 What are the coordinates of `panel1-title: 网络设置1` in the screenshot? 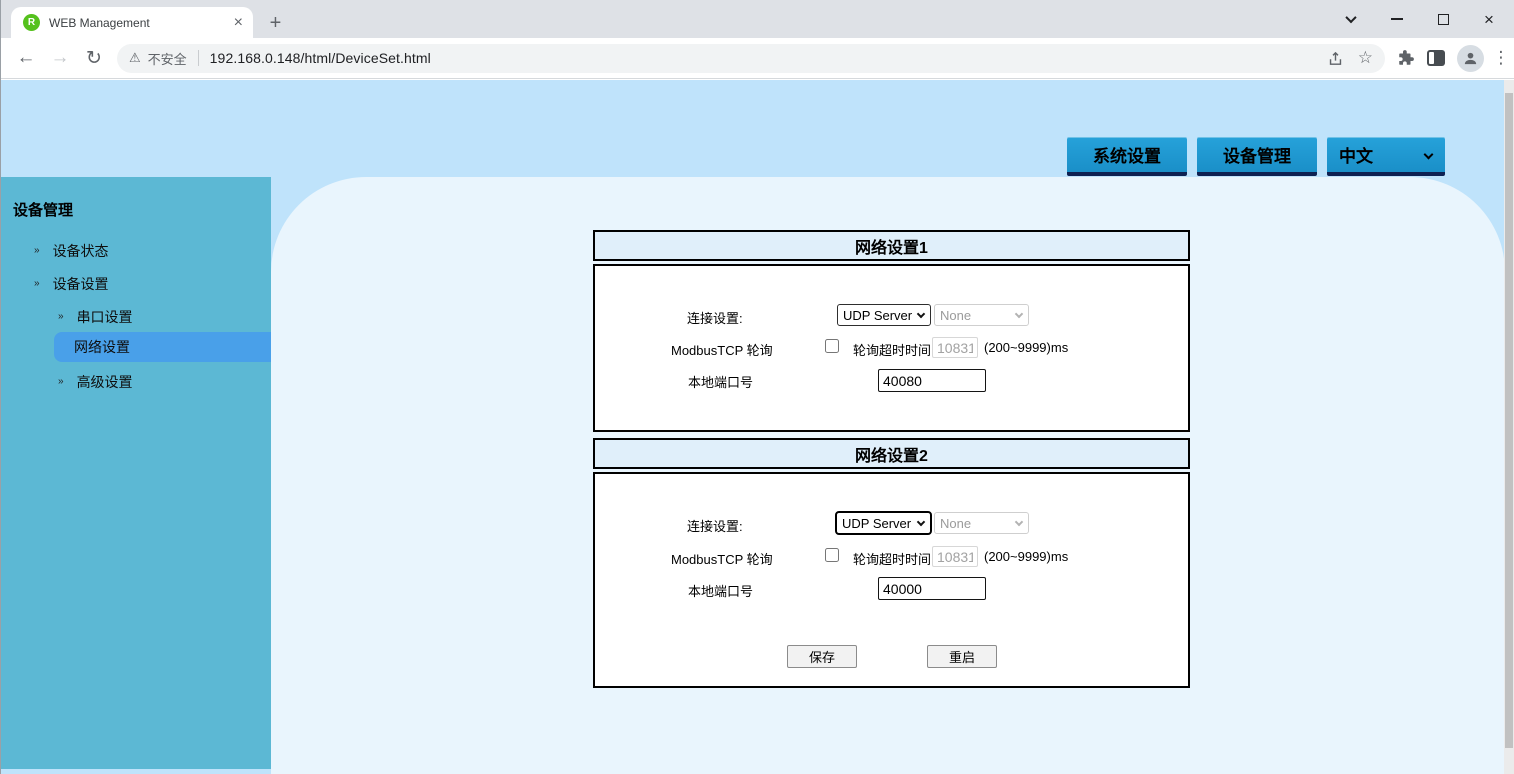 It's located at (891, 248).